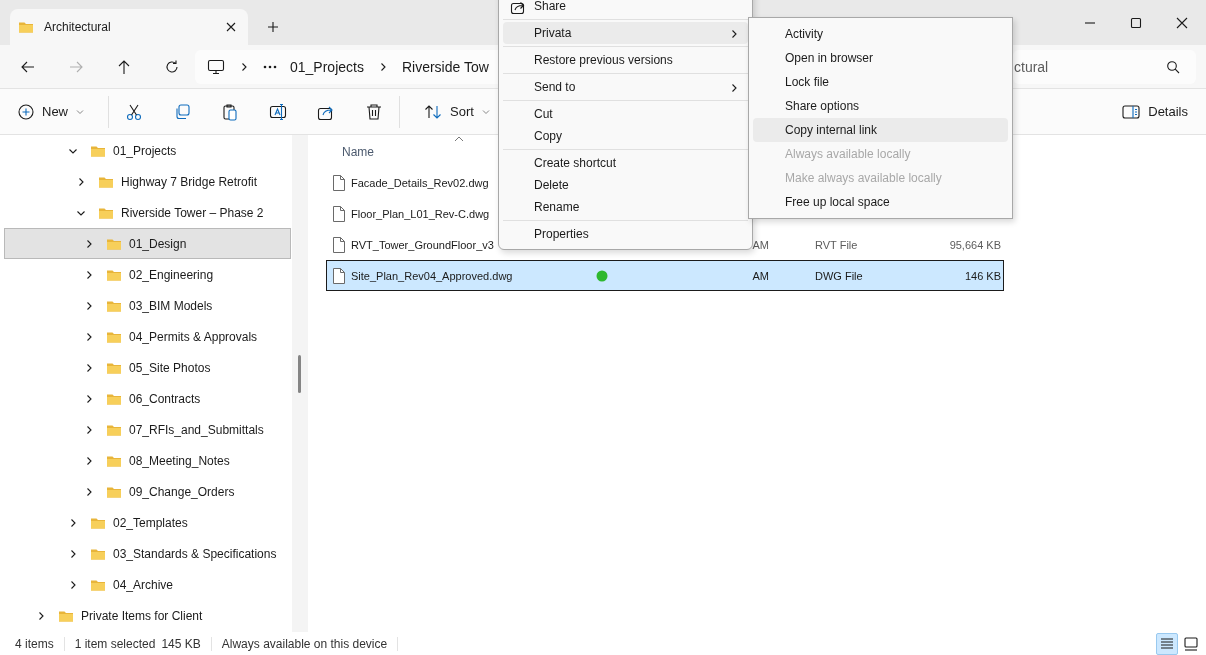 The height and width of the screenshot is (655, 1206). What do you see at coordinates (182, 111) in the screenshot?
I see `copy-icon` at bounding box center [182, 111].